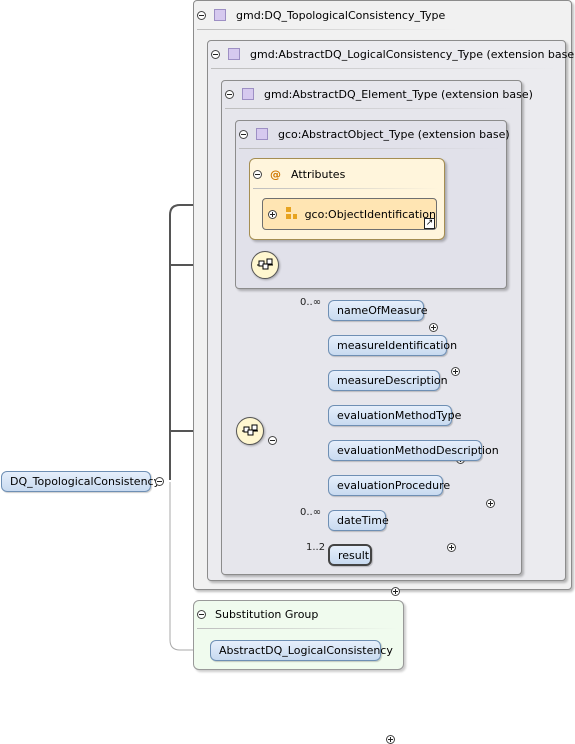 The image size is (575, 744). Describe the element at coordinates (390, 739) in the screenshot. I see `expand-toggle-substitution-member` at that location.